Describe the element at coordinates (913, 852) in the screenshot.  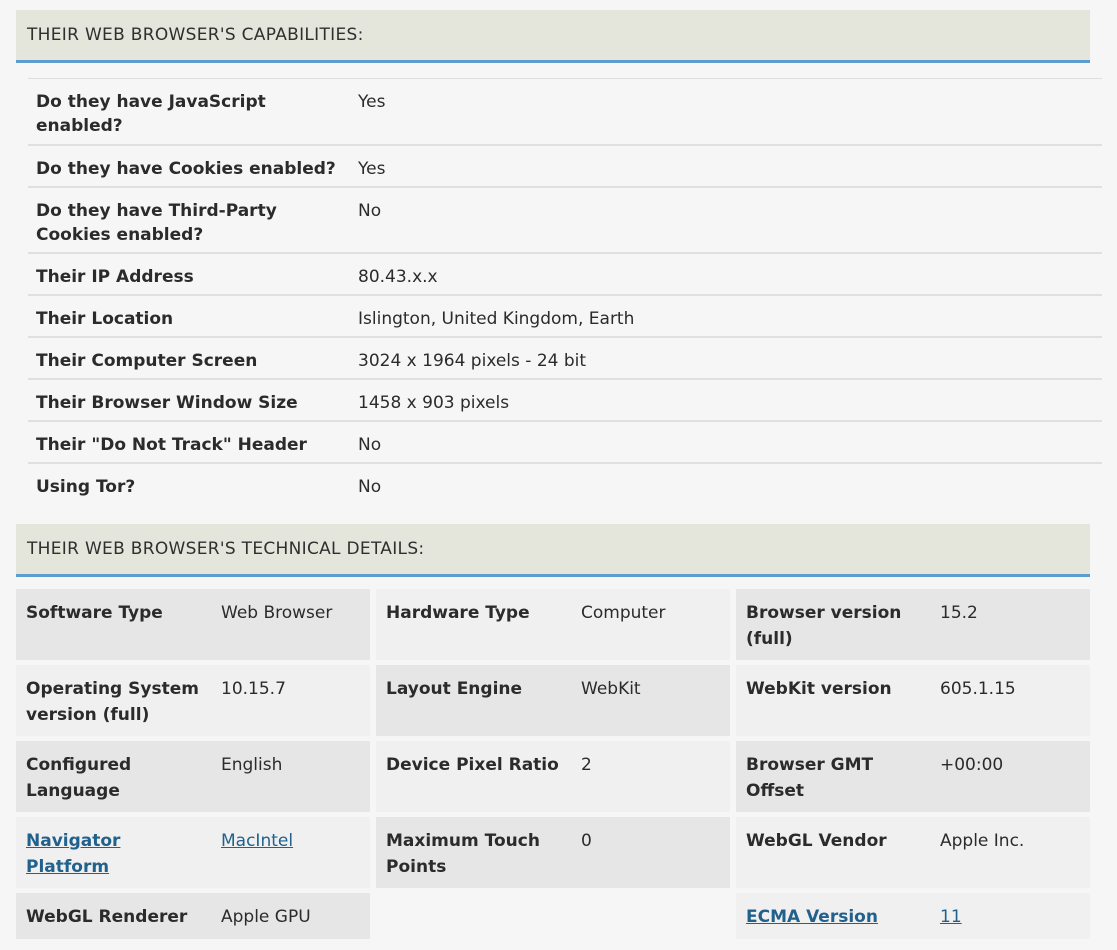
I see `detail-cell-webgl-vendor: WebGL Vendor Apple Inc.` at that location.